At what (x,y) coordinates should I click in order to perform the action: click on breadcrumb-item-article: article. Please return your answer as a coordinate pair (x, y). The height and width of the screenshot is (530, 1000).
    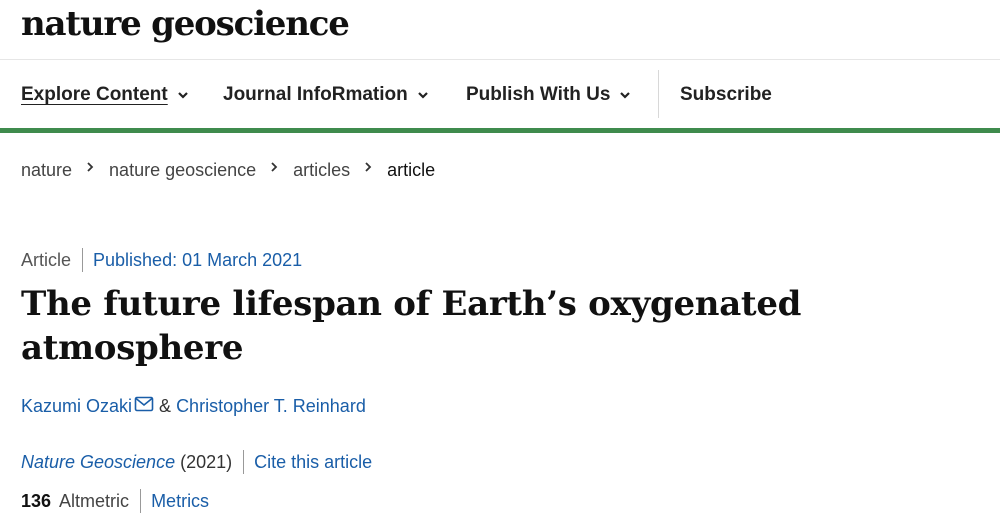
    Looking at the image, I should click on (411, 170).